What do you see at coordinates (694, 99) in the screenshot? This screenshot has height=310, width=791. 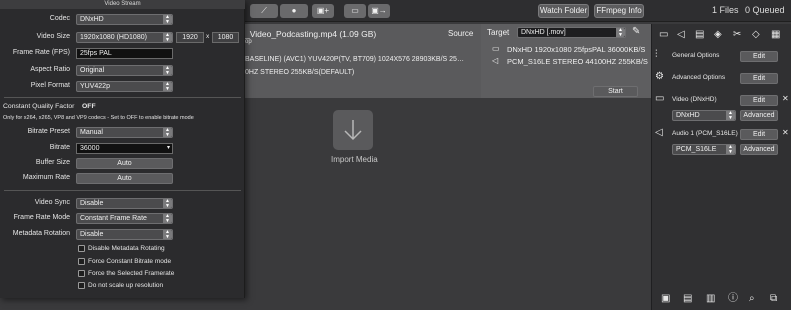 I see `video-stream-title: Video (DNxHD)` at bounding box center [694, 99].